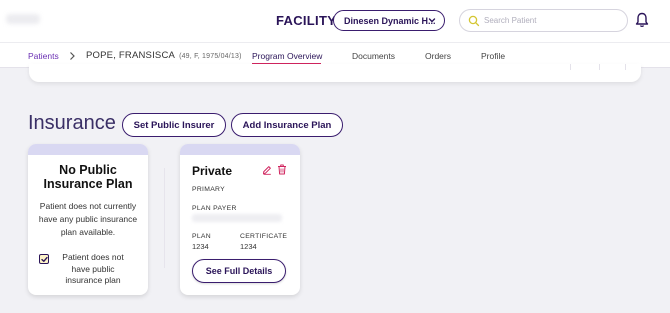 Image resolution: width=670 pixels, height=313 pixels. Describe the element at coordinates (642, 20) in the screenshot. I see `bell-icon` at that location.